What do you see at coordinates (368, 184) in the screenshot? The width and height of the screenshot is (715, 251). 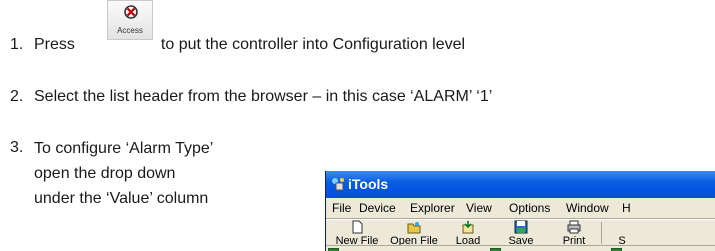 I see `window-title: iTools` at bounding box center [368, 184].